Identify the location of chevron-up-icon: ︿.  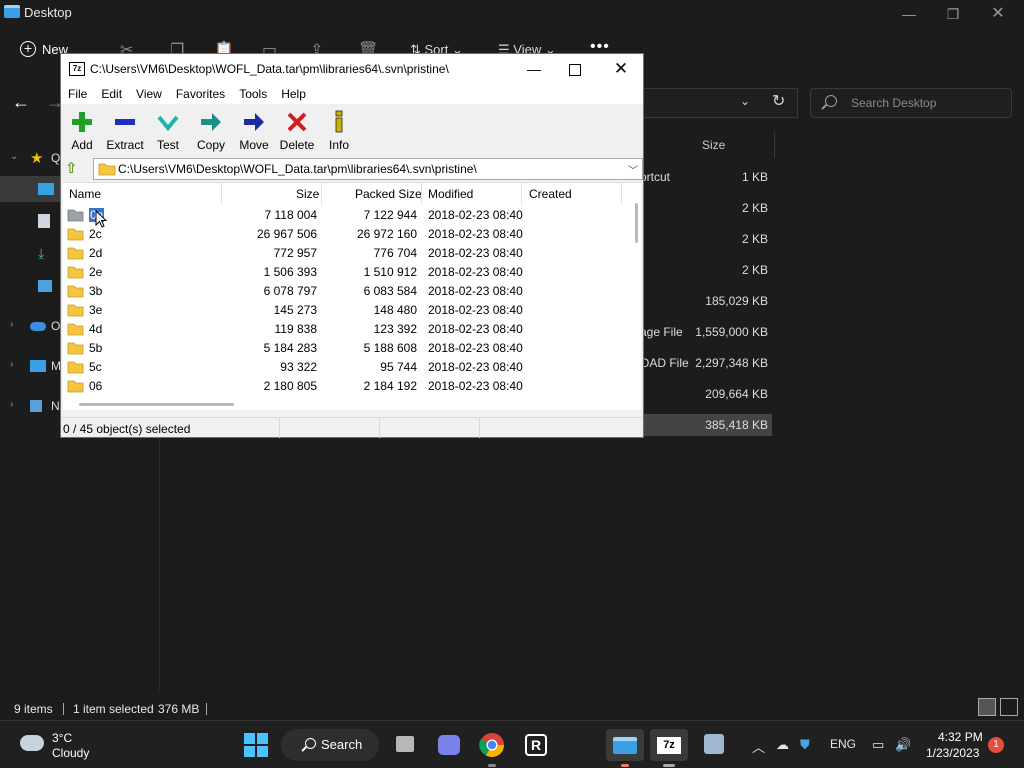
(758, 746).